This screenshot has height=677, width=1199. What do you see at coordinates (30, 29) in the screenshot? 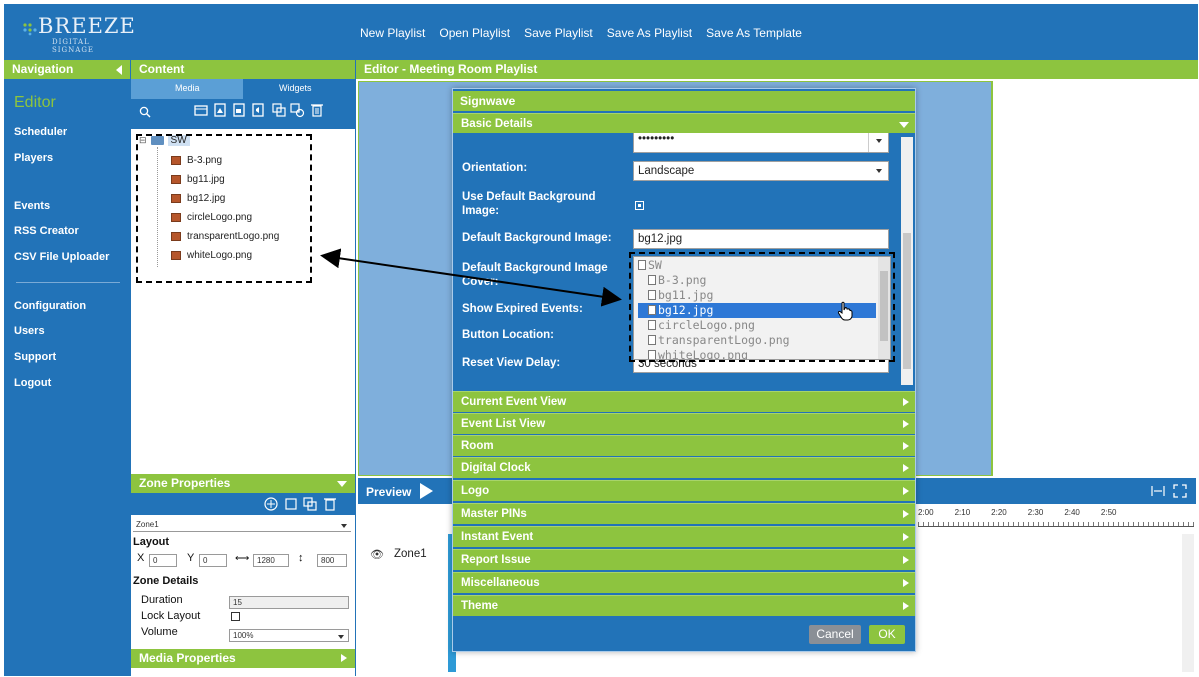
I see `logo-dots-icon` at bounding box center [30, 29].